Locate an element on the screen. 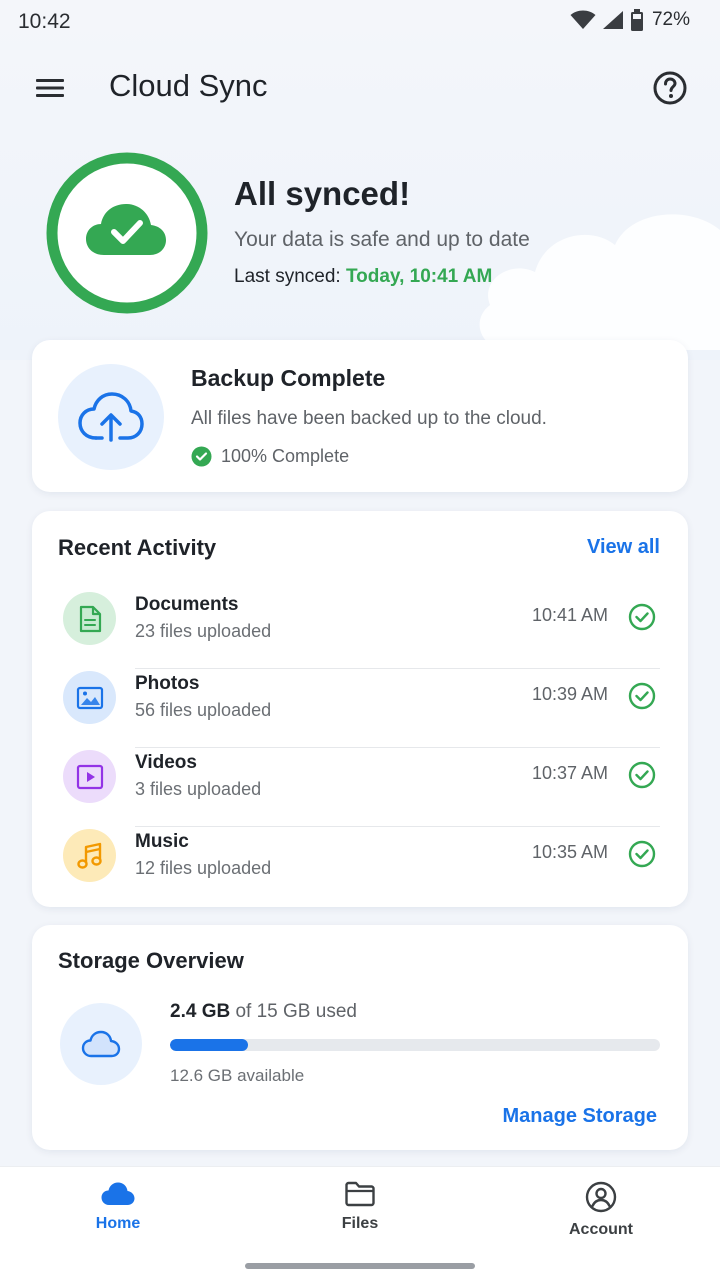  sync-status-ring is located at coordinates (127, 233).